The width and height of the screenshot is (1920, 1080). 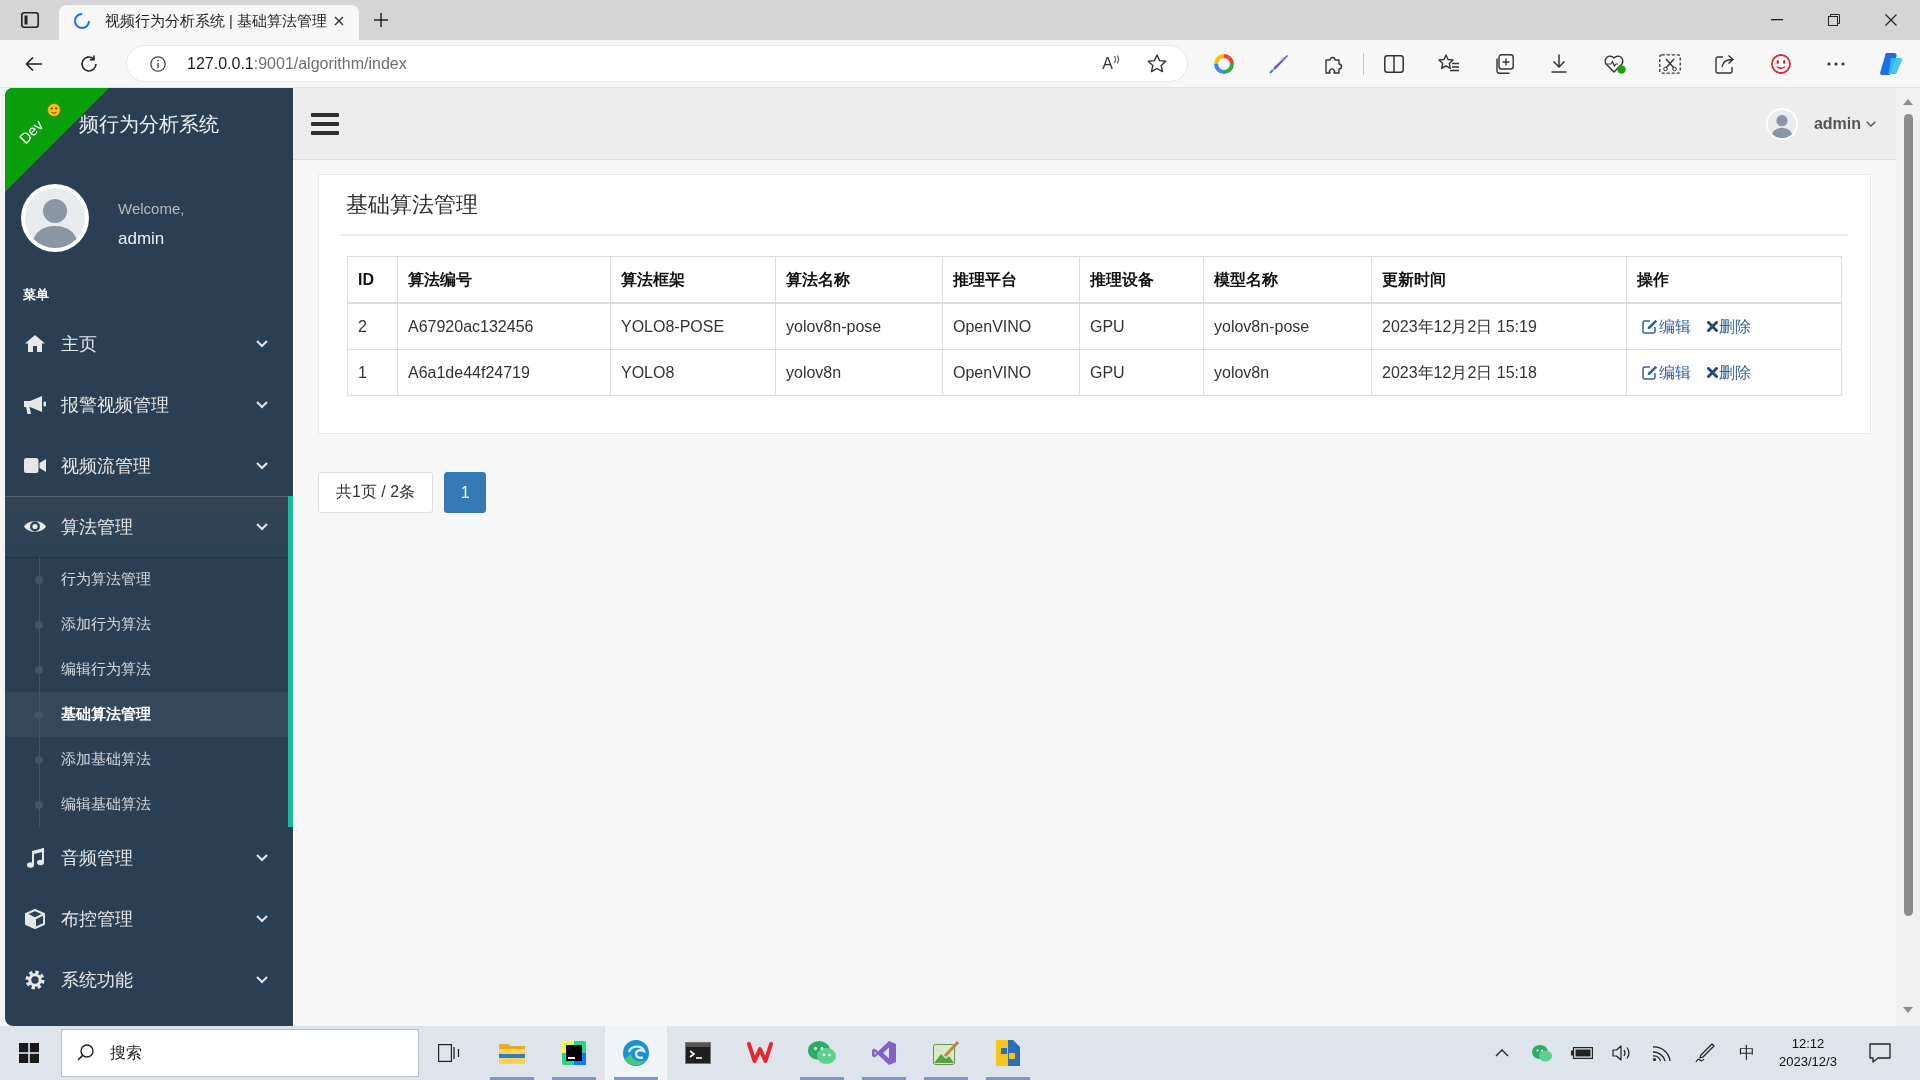 What do you see at coordinates (1499, 326) in the screenshot?
I see `table-cell: 2023年12月2日 15:19` at bounding box center [1499, 326].